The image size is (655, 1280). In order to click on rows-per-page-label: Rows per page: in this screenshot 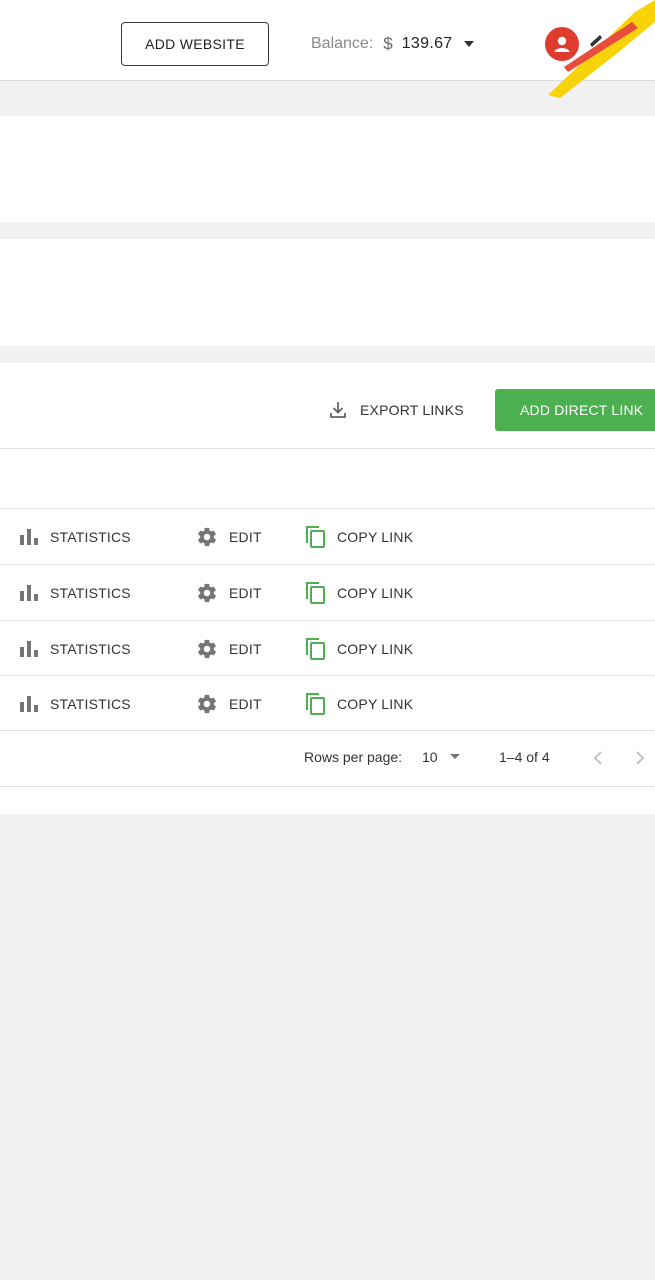, I will do `click(353, 757)`.